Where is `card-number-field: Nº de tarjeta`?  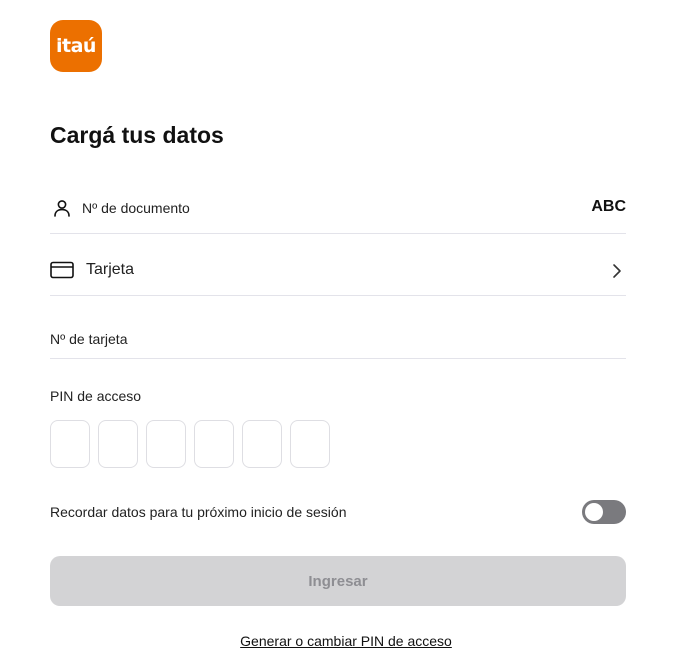
card-number-field: Nº de tarjeta is located at coordinates (340, 341).